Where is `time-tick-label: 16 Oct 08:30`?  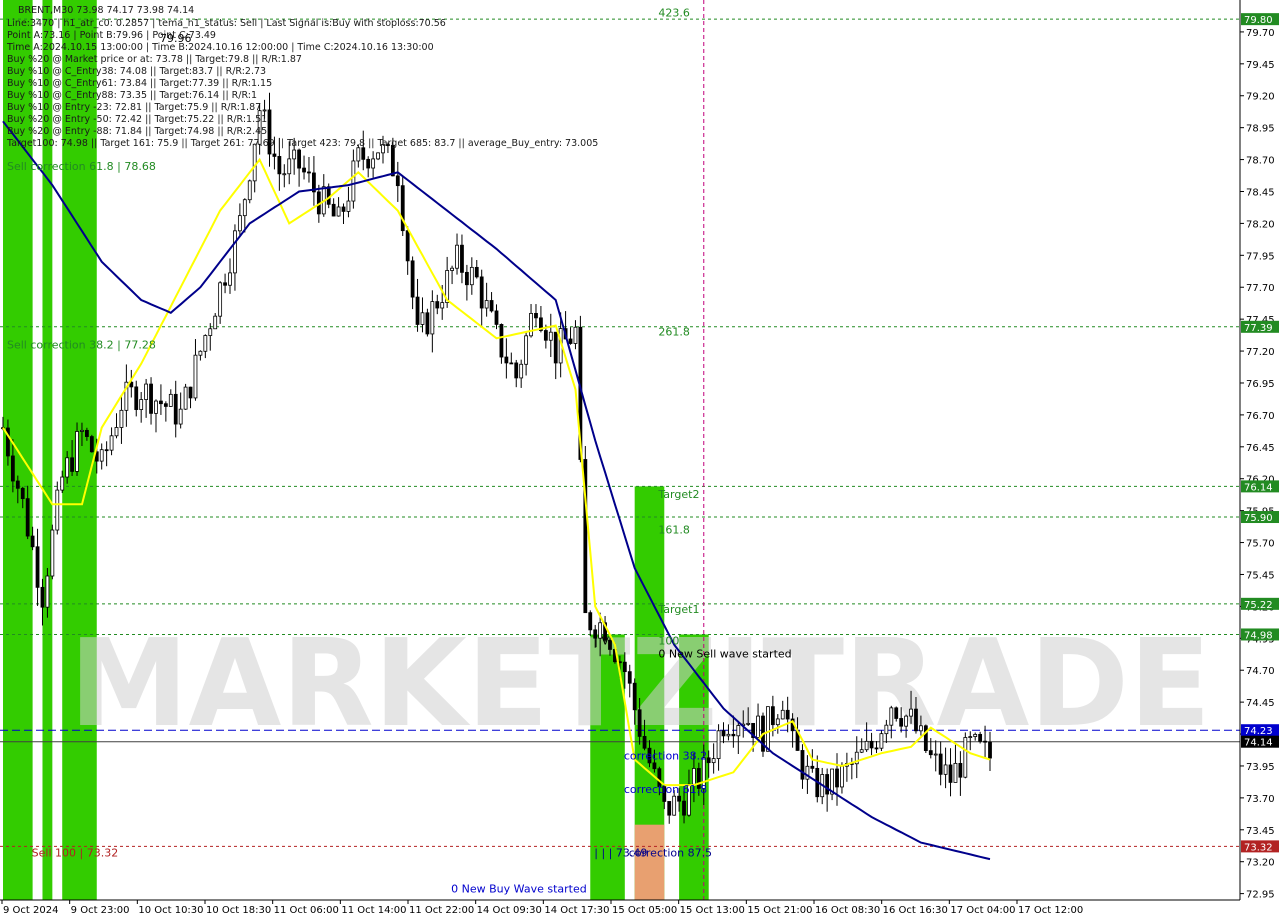
time-tick-label: 16 Oct 08:30 is located at coordinates (847, 910).